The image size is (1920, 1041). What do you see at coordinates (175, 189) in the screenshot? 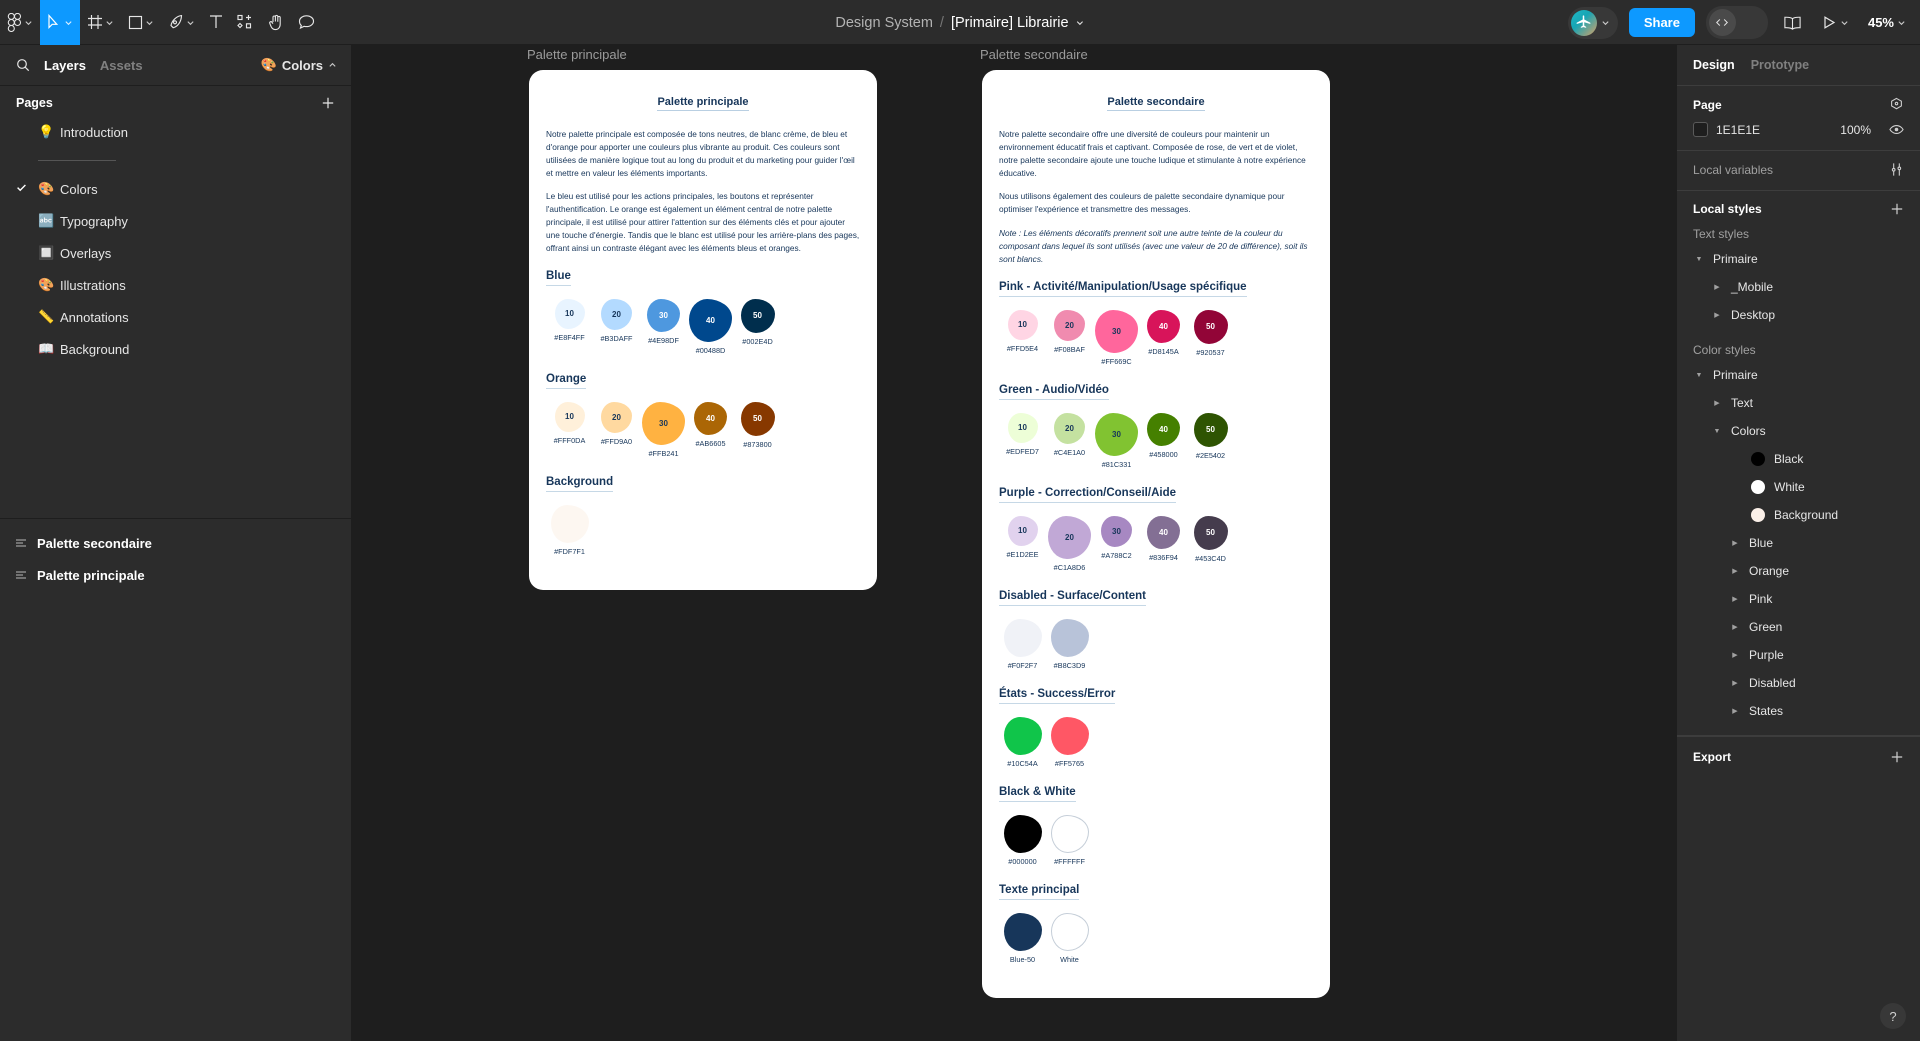
I see `page-item-colors: 🎨 Colors` at bounding box center [175, 189].